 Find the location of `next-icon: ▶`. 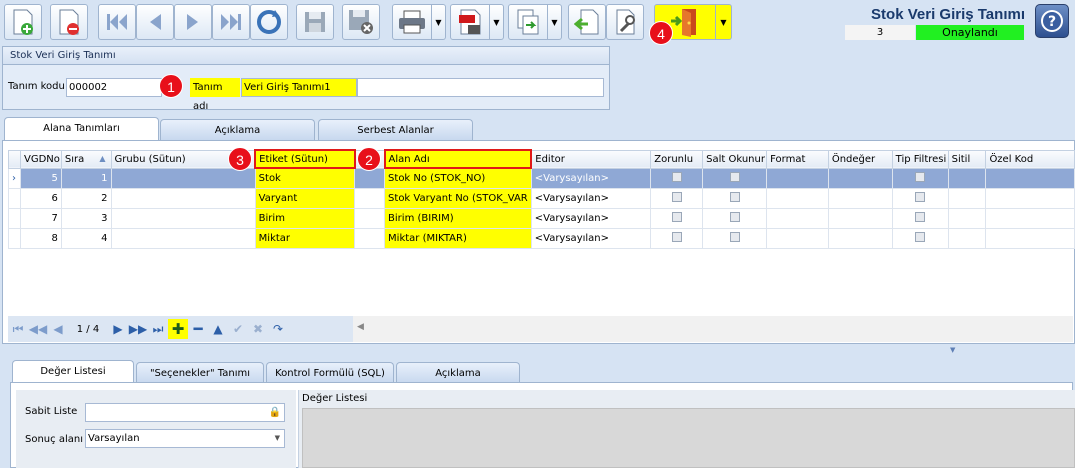

next-icon: ▶ is located at coordinates (118, 329).